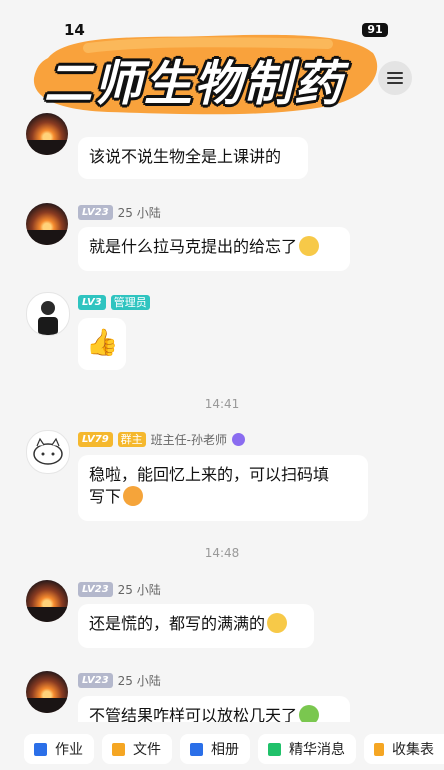 The image size is (444, 770). I want to click on role-badge: 群主, so click(131, 439).